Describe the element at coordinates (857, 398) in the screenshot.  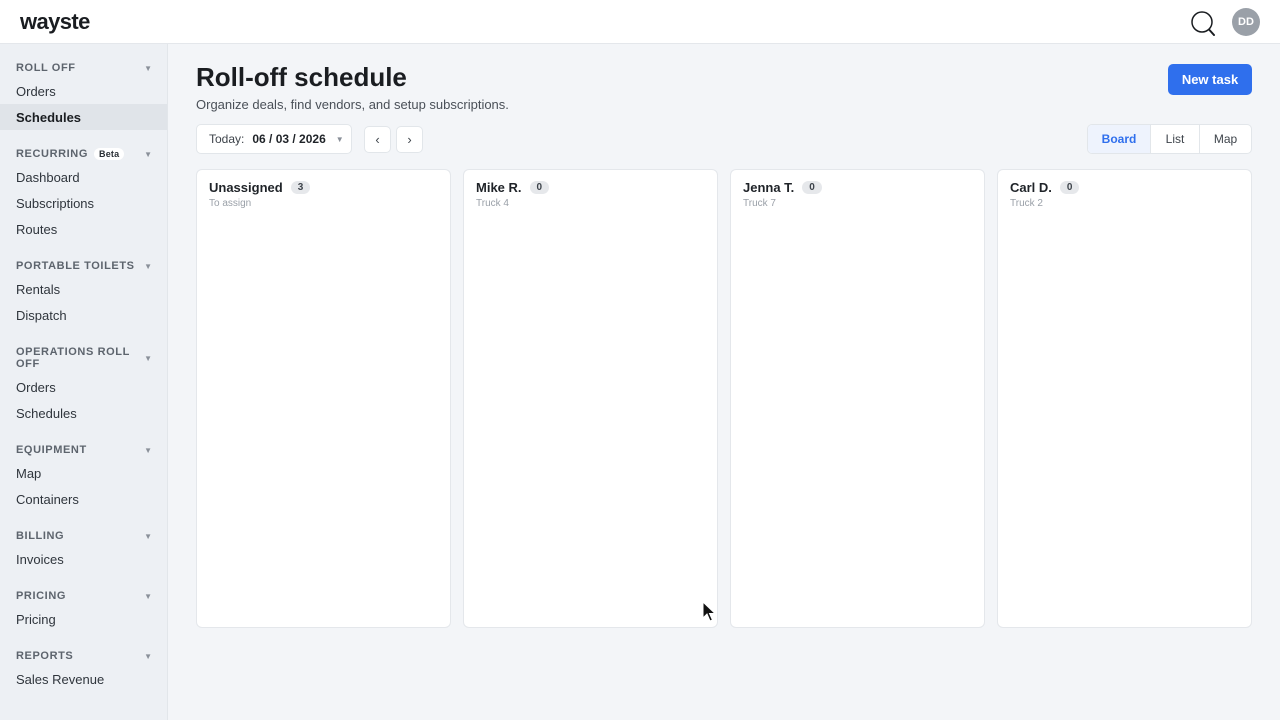
I see `board-column-jenna-t: Jenna T. 0 Truck 7` at that location.